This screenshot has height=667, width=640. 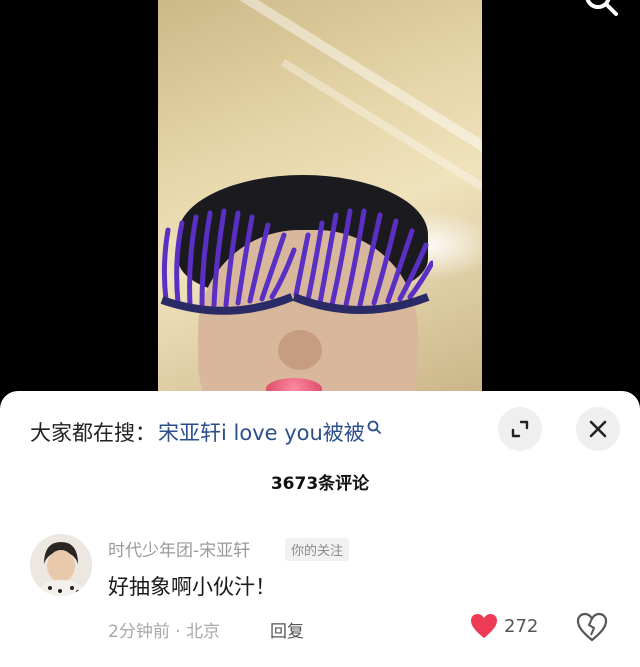 I want to click on trending-search: 大家都在搜： 宋亚轩i love you被被, so click(x=205, y=432).